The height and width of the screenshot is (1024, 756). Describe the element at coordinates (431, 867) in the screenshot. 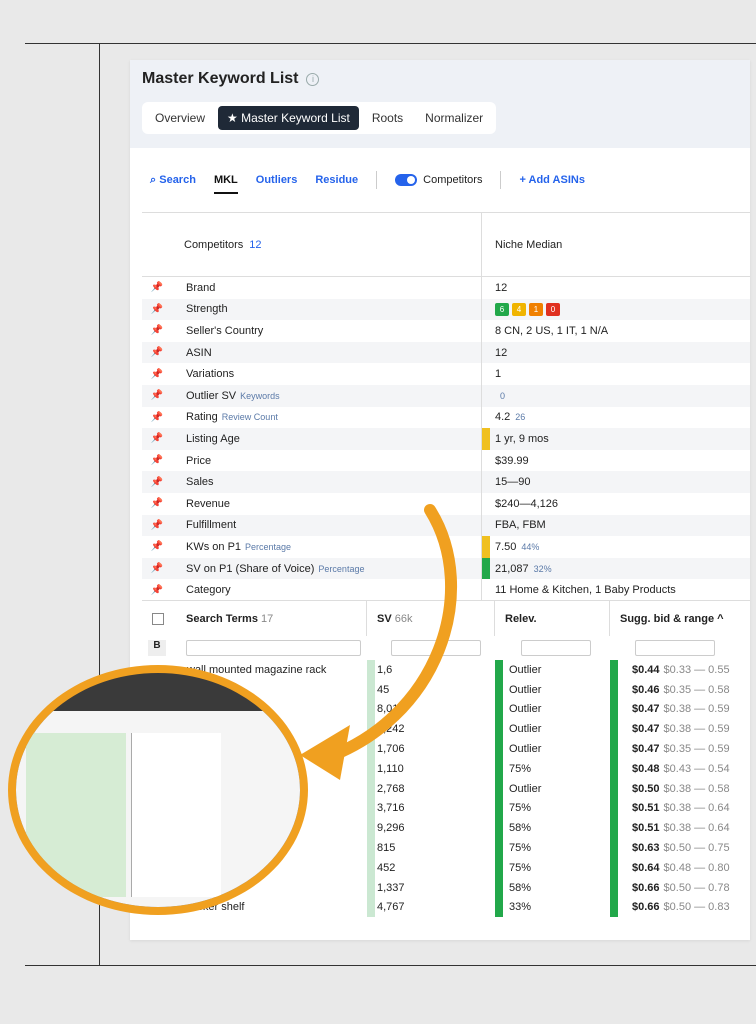

I see `sv-cell: 452` at that location.